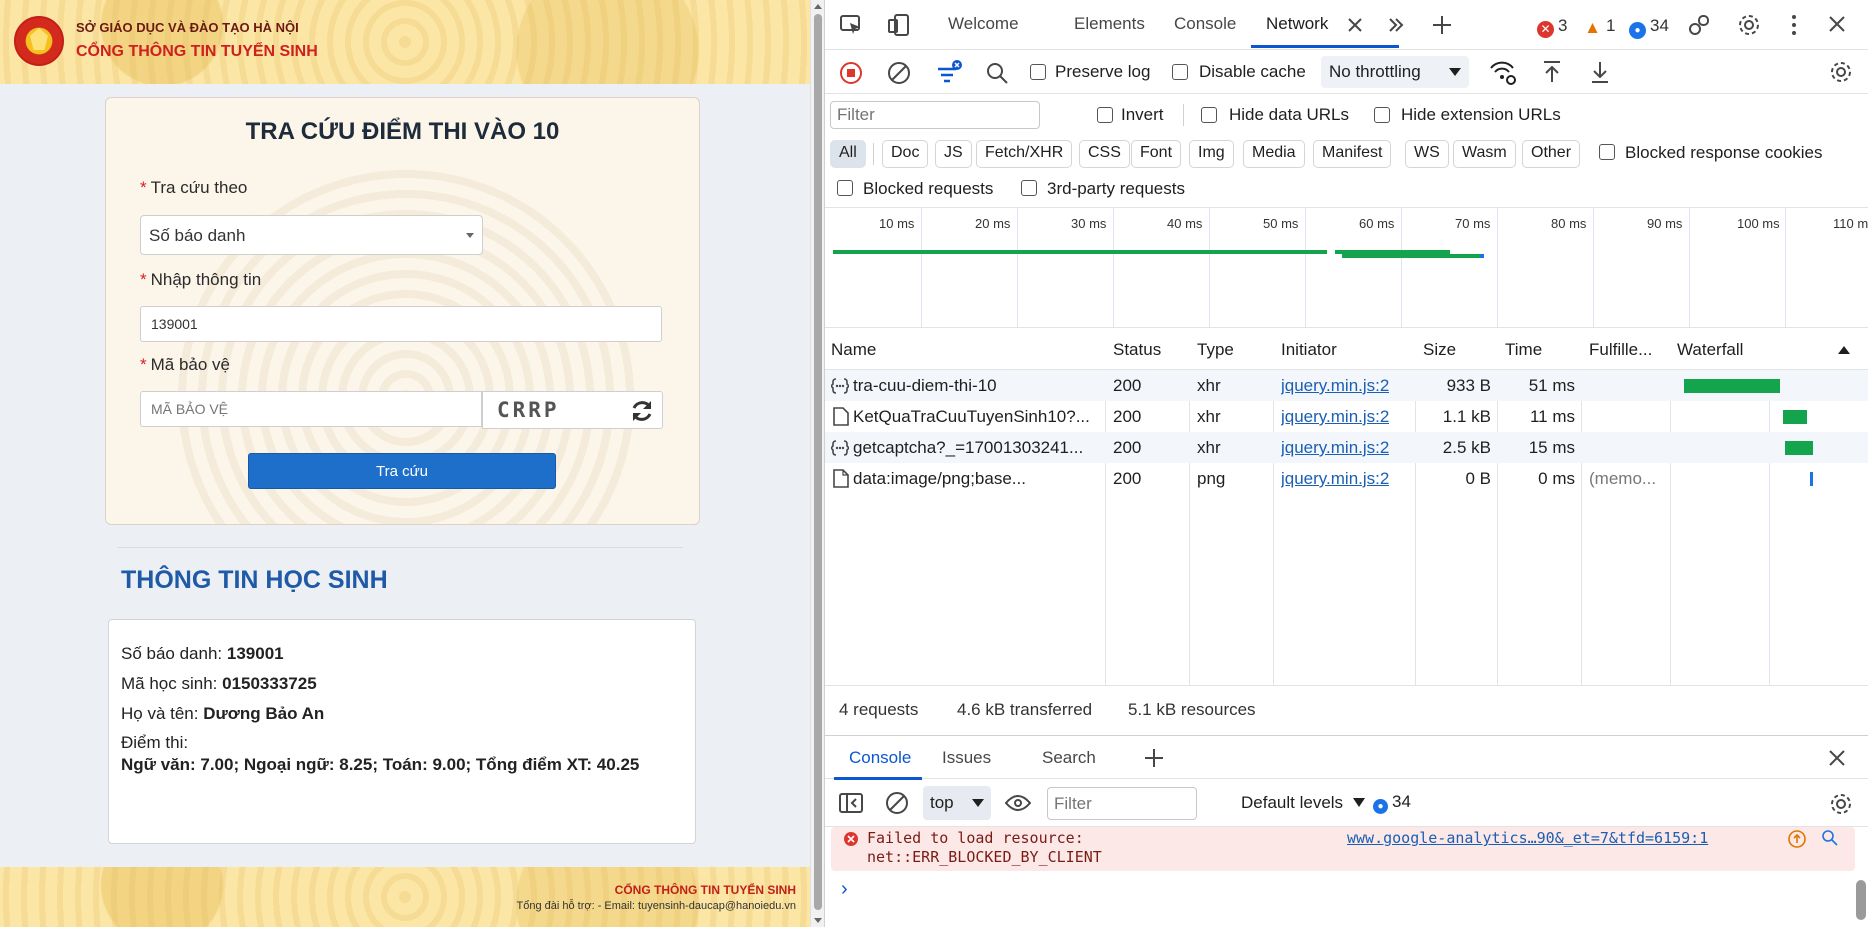  I want to click on tab-network: Network, so click(1297, 24).